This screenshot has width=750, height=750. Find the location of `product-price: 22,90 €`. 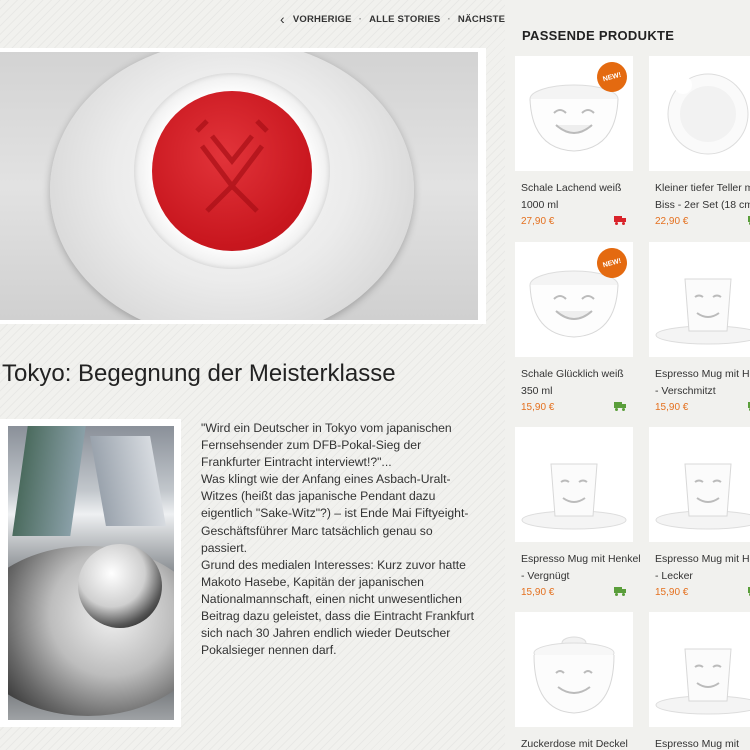

product-price: 22,90 € is located at coordinates (699, 221).